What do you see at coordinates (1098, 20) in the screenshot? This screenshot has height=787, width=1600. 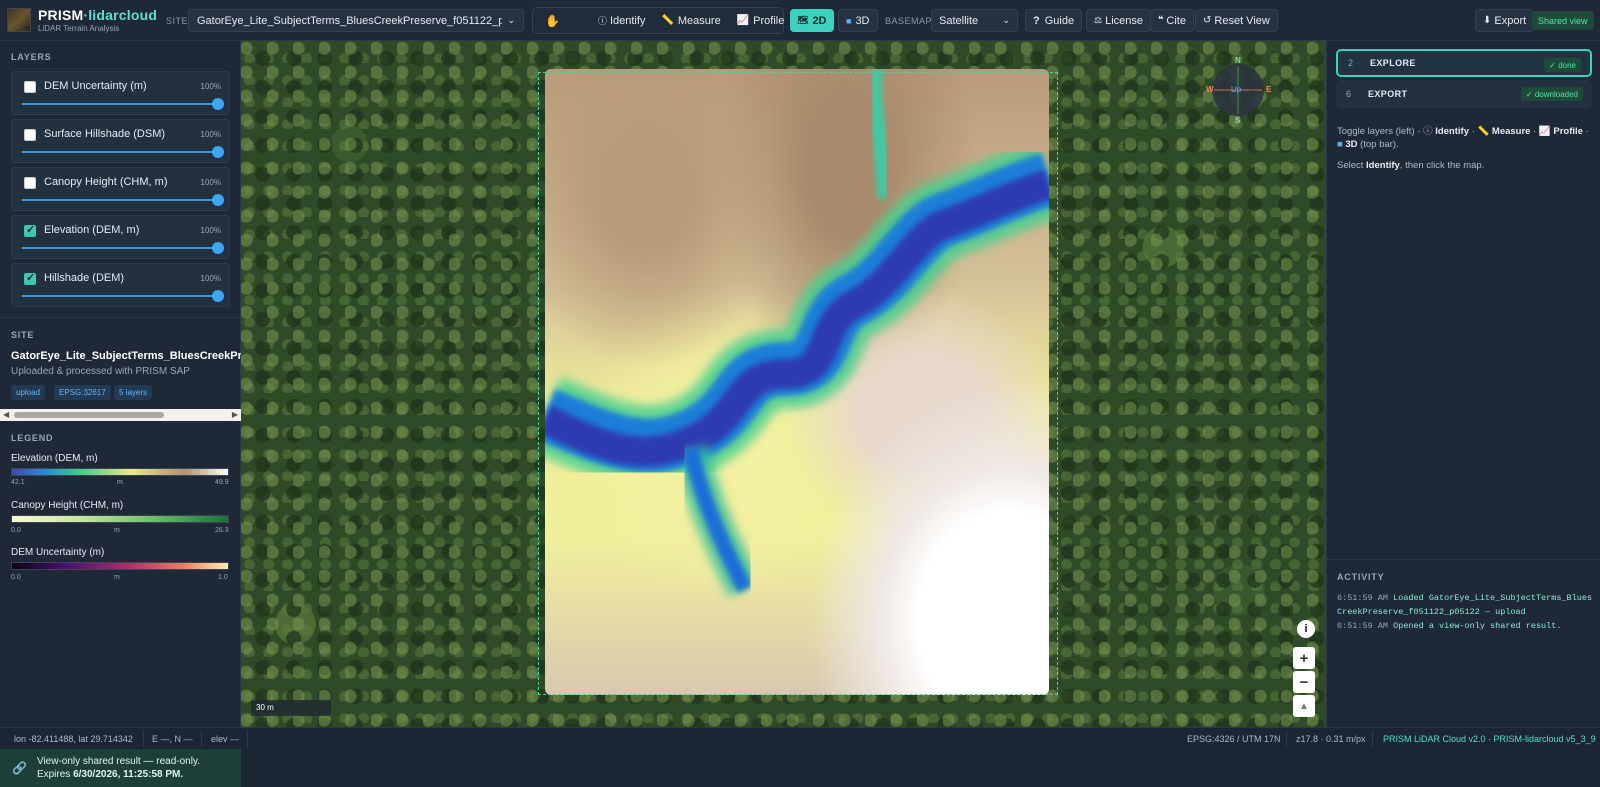 I see `license-icon: ⚖` at bounding box center [1098, 20].